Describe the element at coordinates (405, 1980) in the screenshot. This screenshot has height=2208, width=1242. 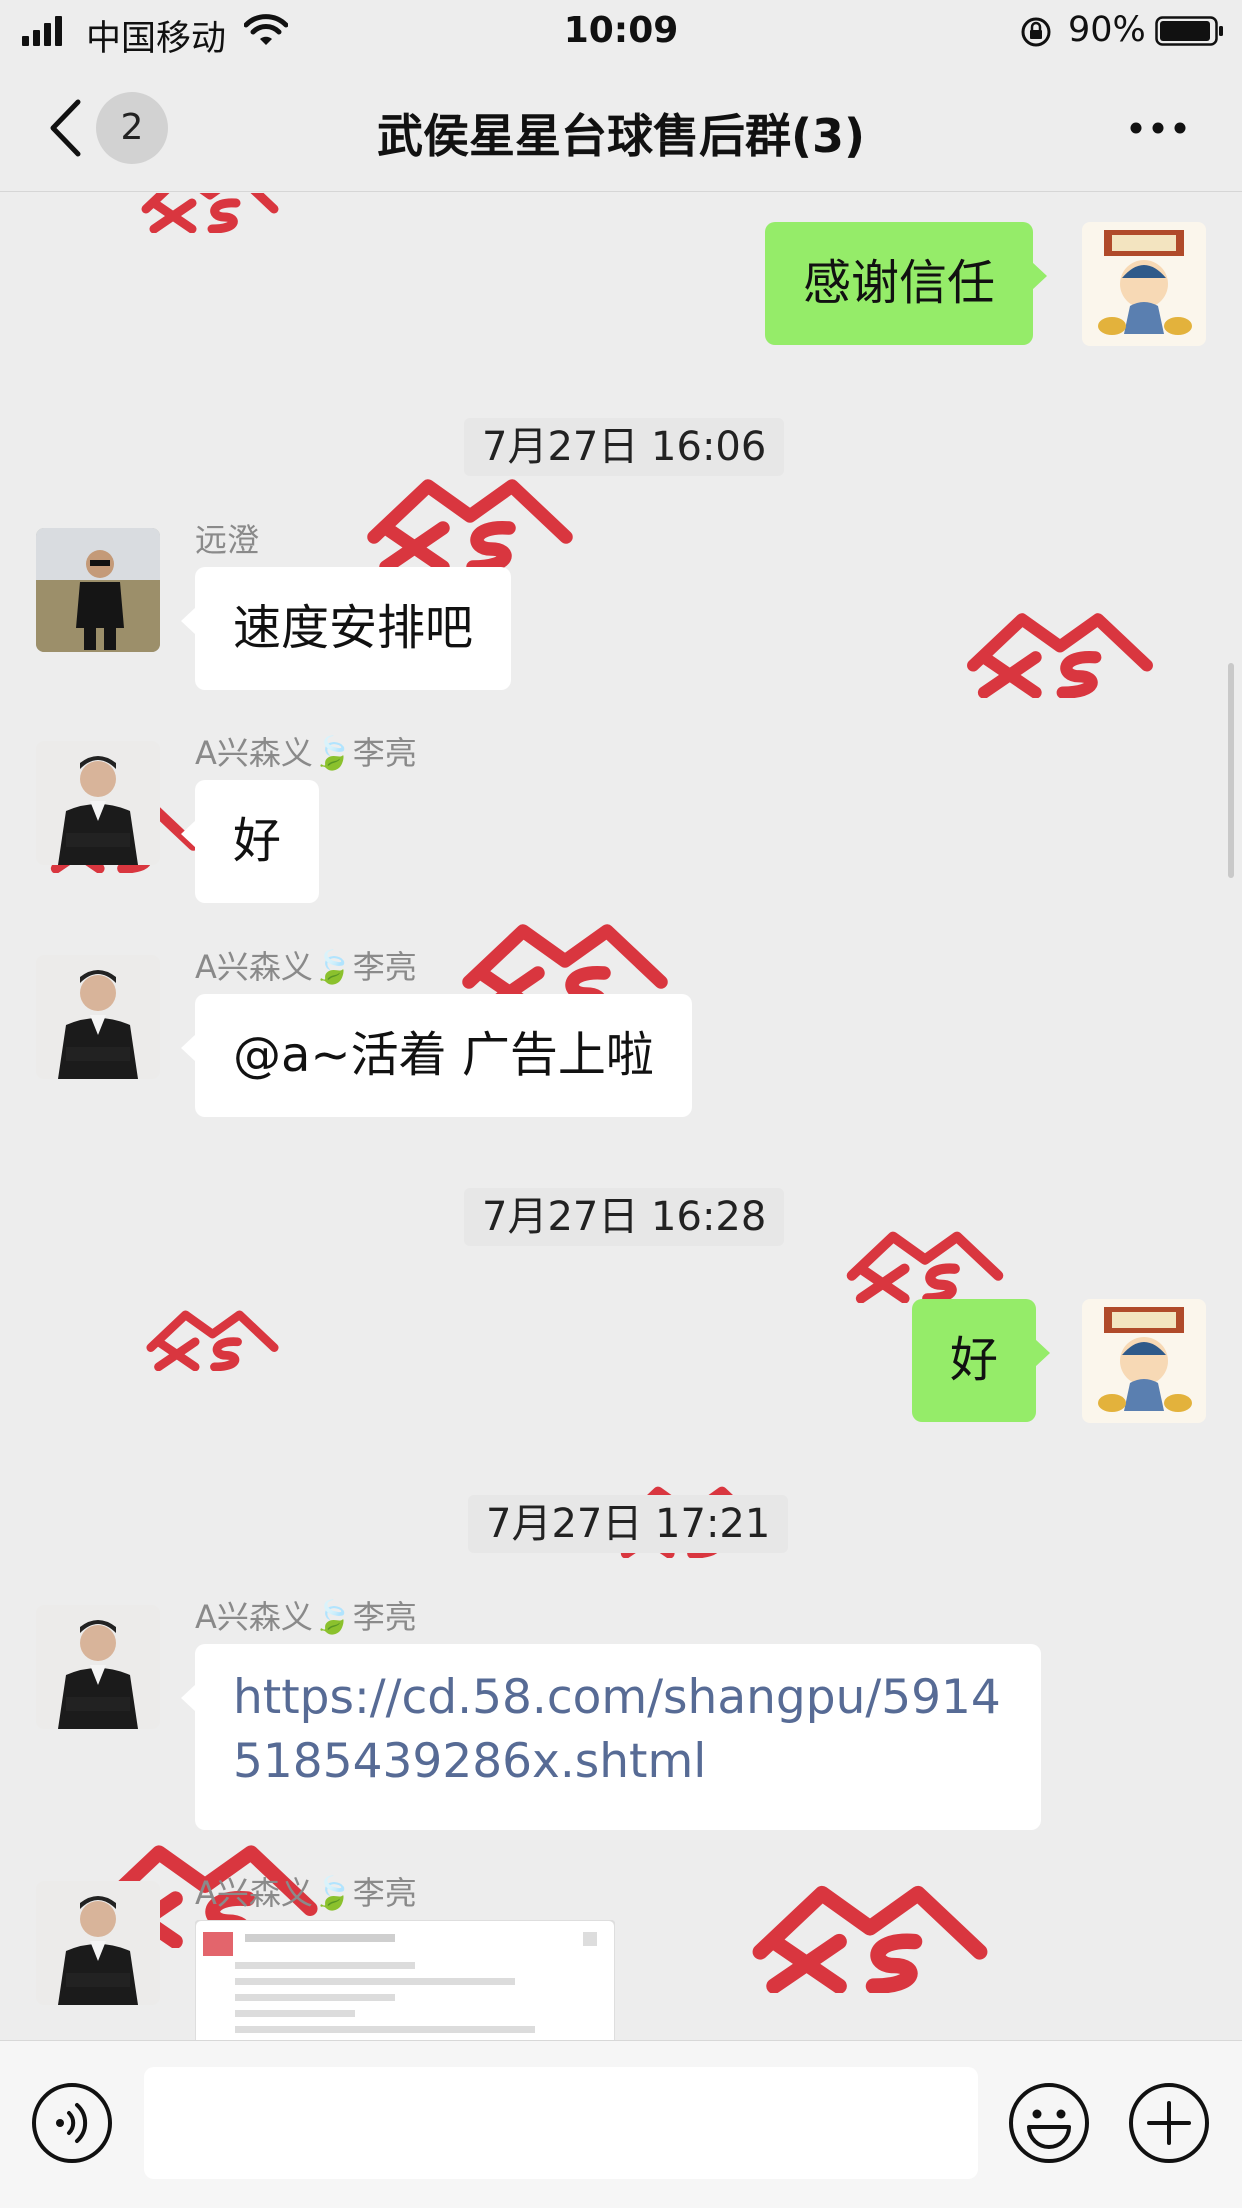
I see `image-message-thumbnail` at that location.